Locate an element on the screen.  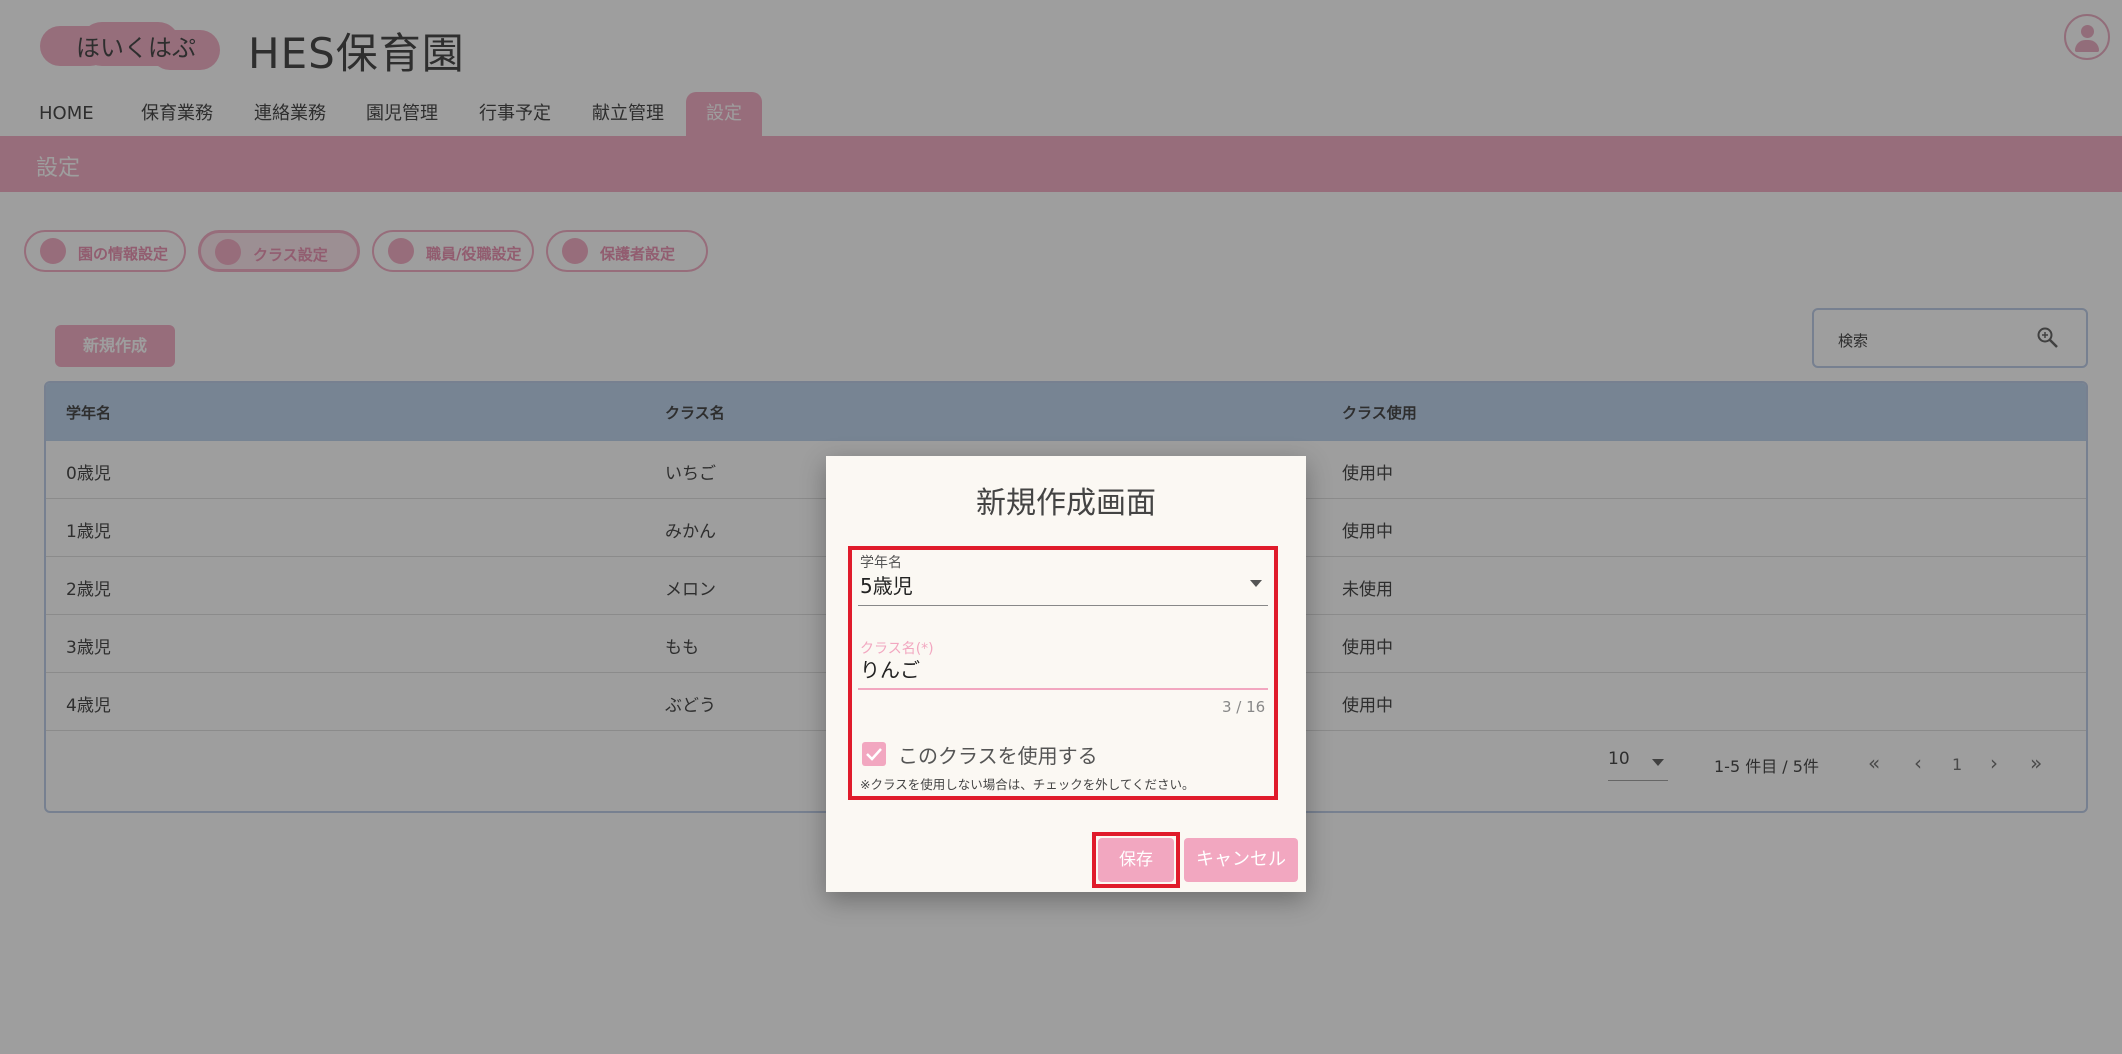
grade-select: 5歳児 is located at coordinates (1063, 584).